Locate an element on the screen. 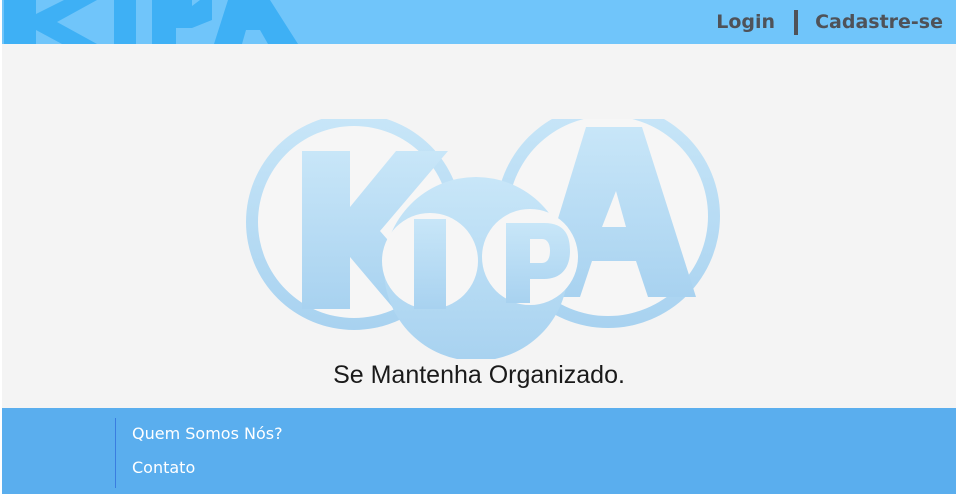 The image size is (956, 495). tagline: Se Mantenha Organizado. is located at coordinates (479, 375).